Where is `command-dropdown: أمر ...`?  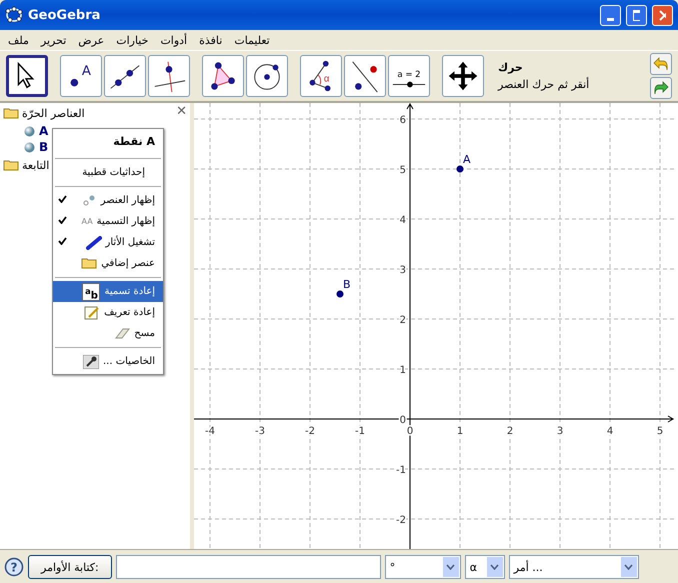
command-dropdown: أمر ... is located at coordinates (573, 567).